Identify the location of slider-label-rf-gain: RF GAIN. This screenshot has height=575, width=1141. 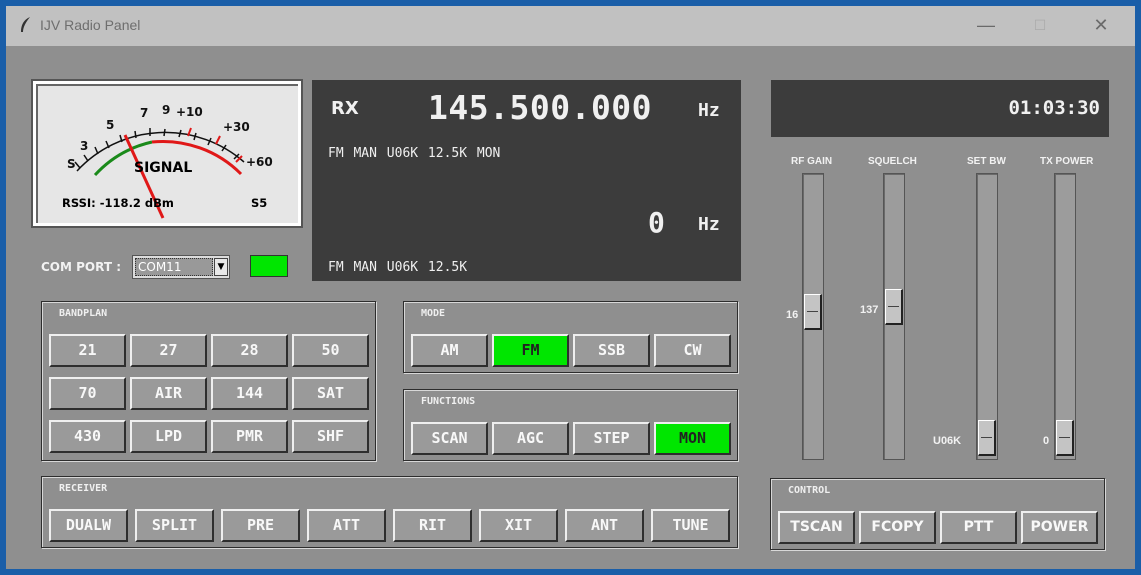
(812, 161).